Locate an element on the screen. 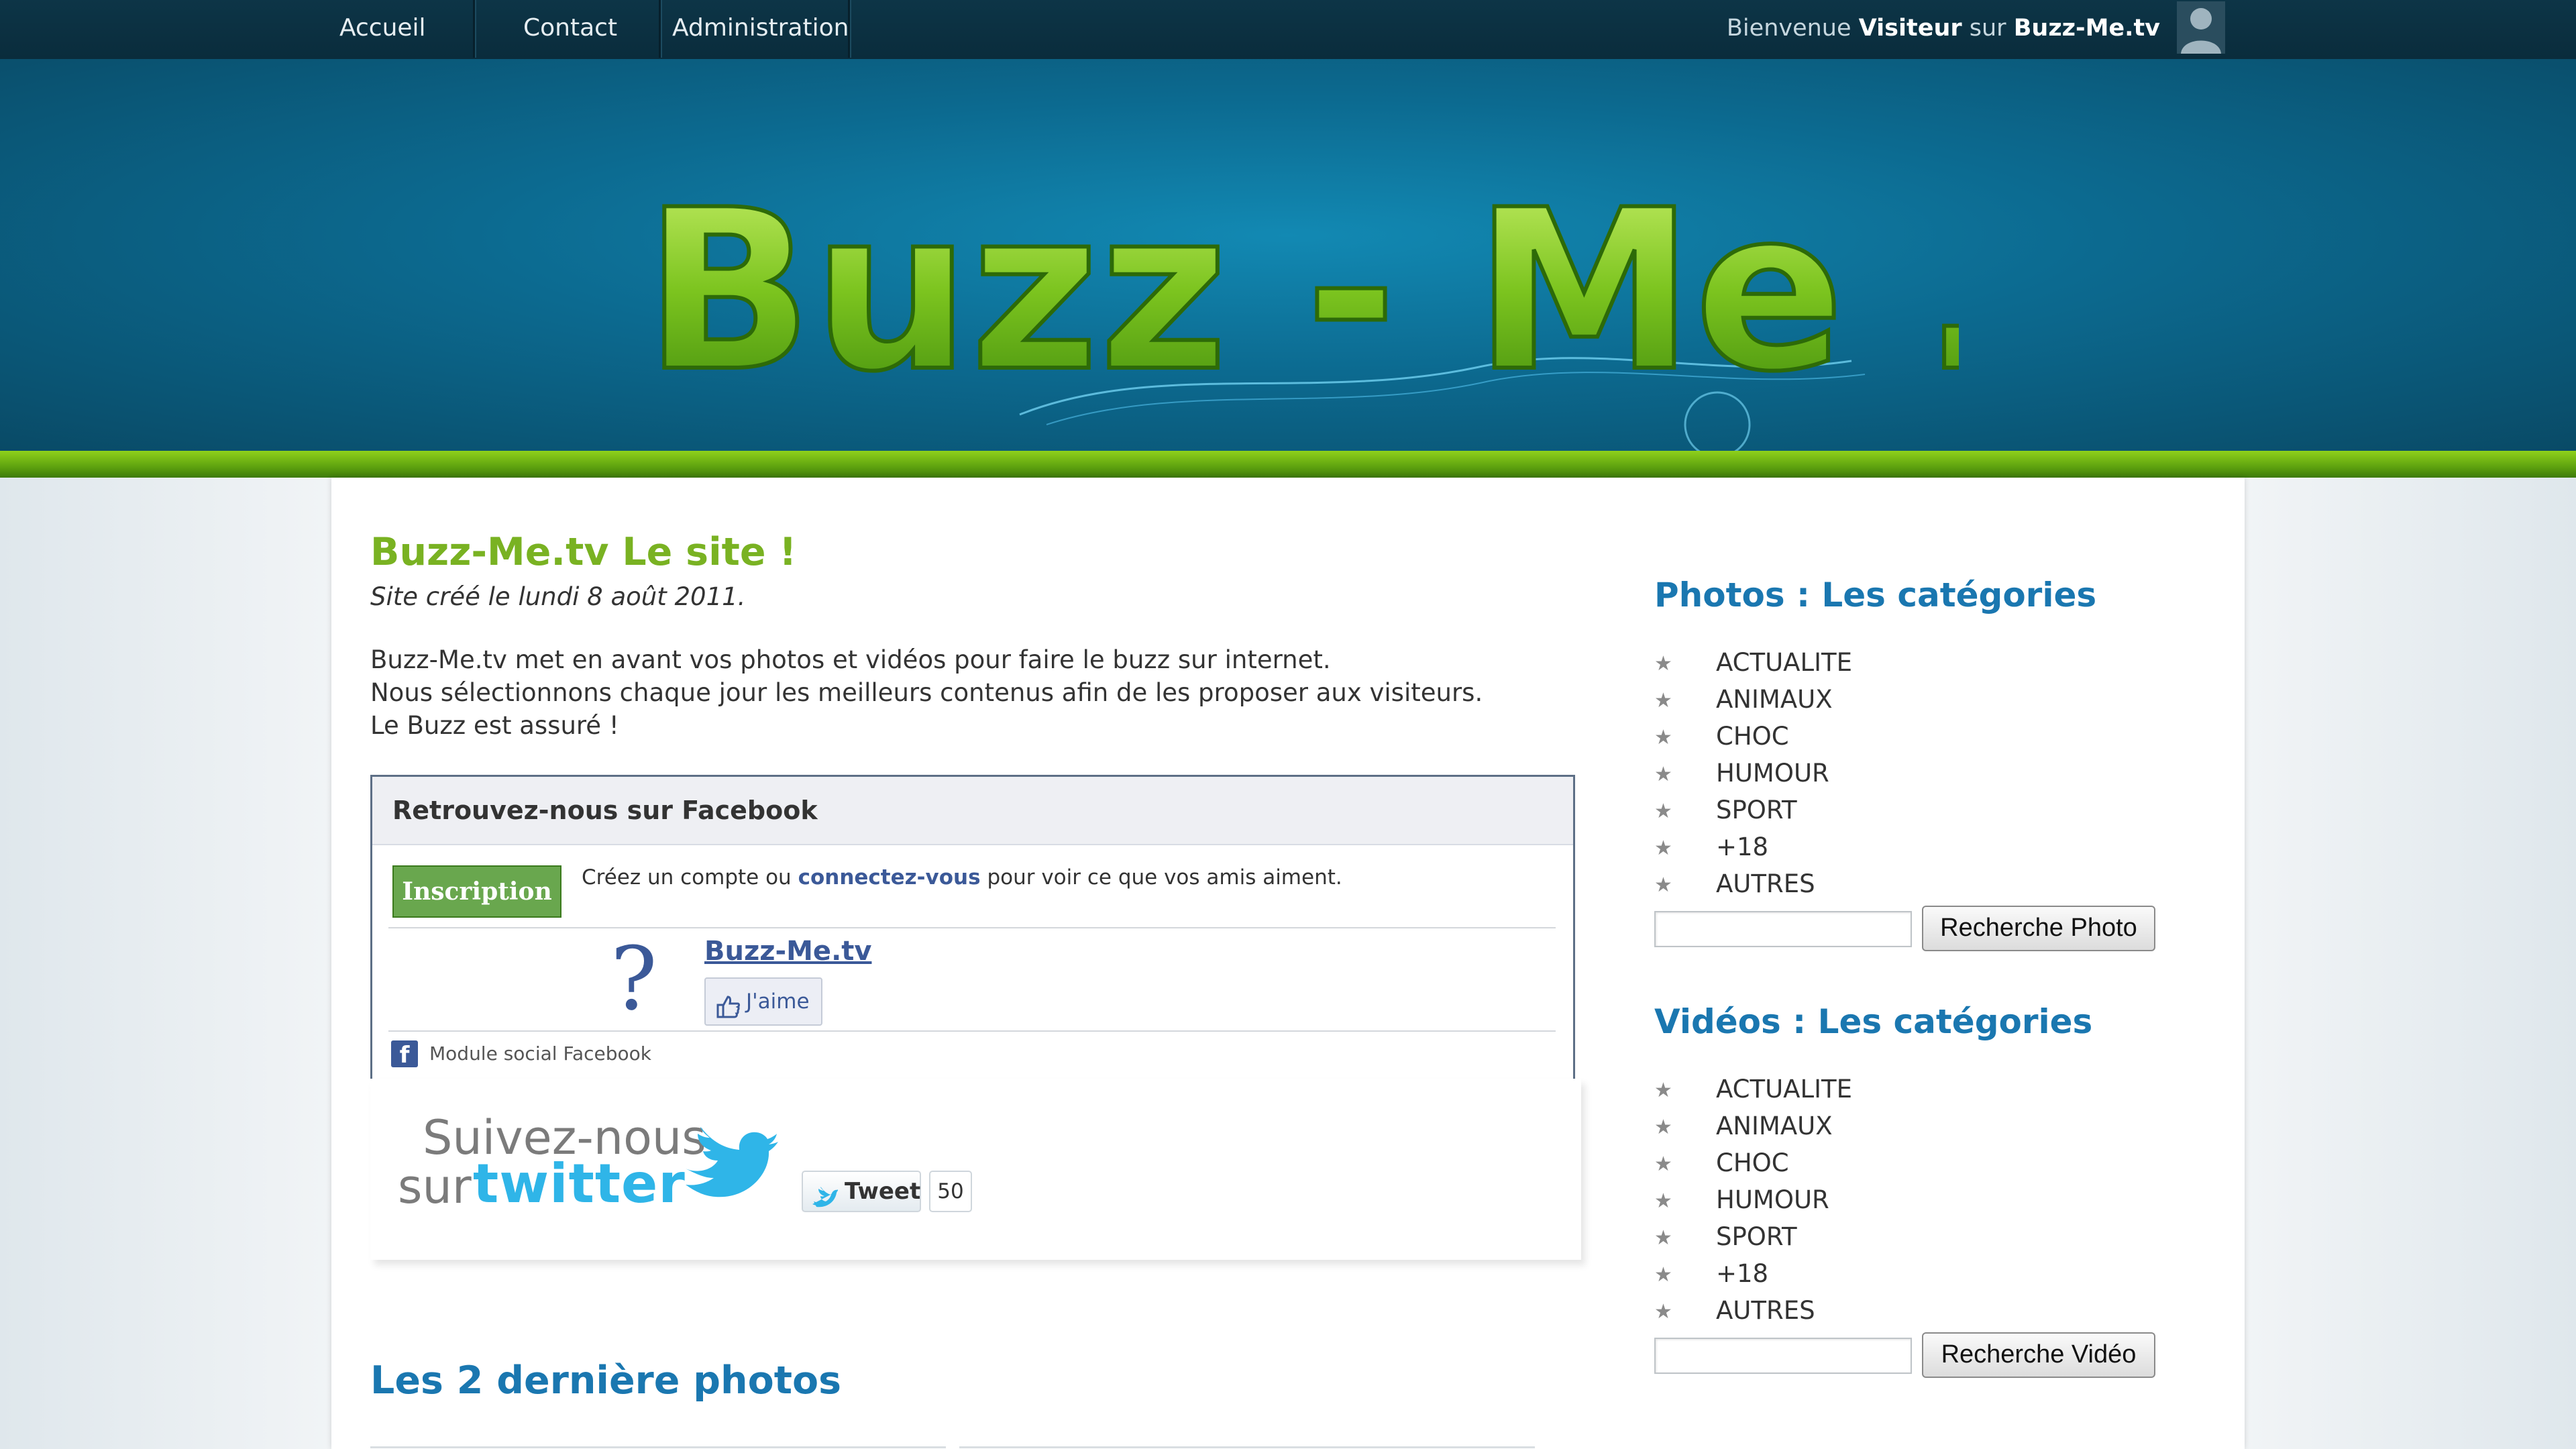 Image resolution: width=2576 pixels, height=1449 pixels. video-search-button: Recherche Vidéo is located at coordinates (2038, 1355).